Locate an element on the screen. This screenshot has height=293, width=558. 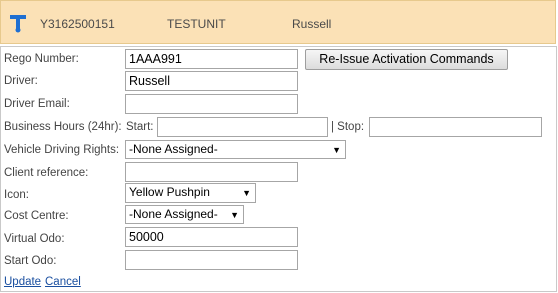
cost-centre-value: -None Assigned- is located at coordinates (173, 214).